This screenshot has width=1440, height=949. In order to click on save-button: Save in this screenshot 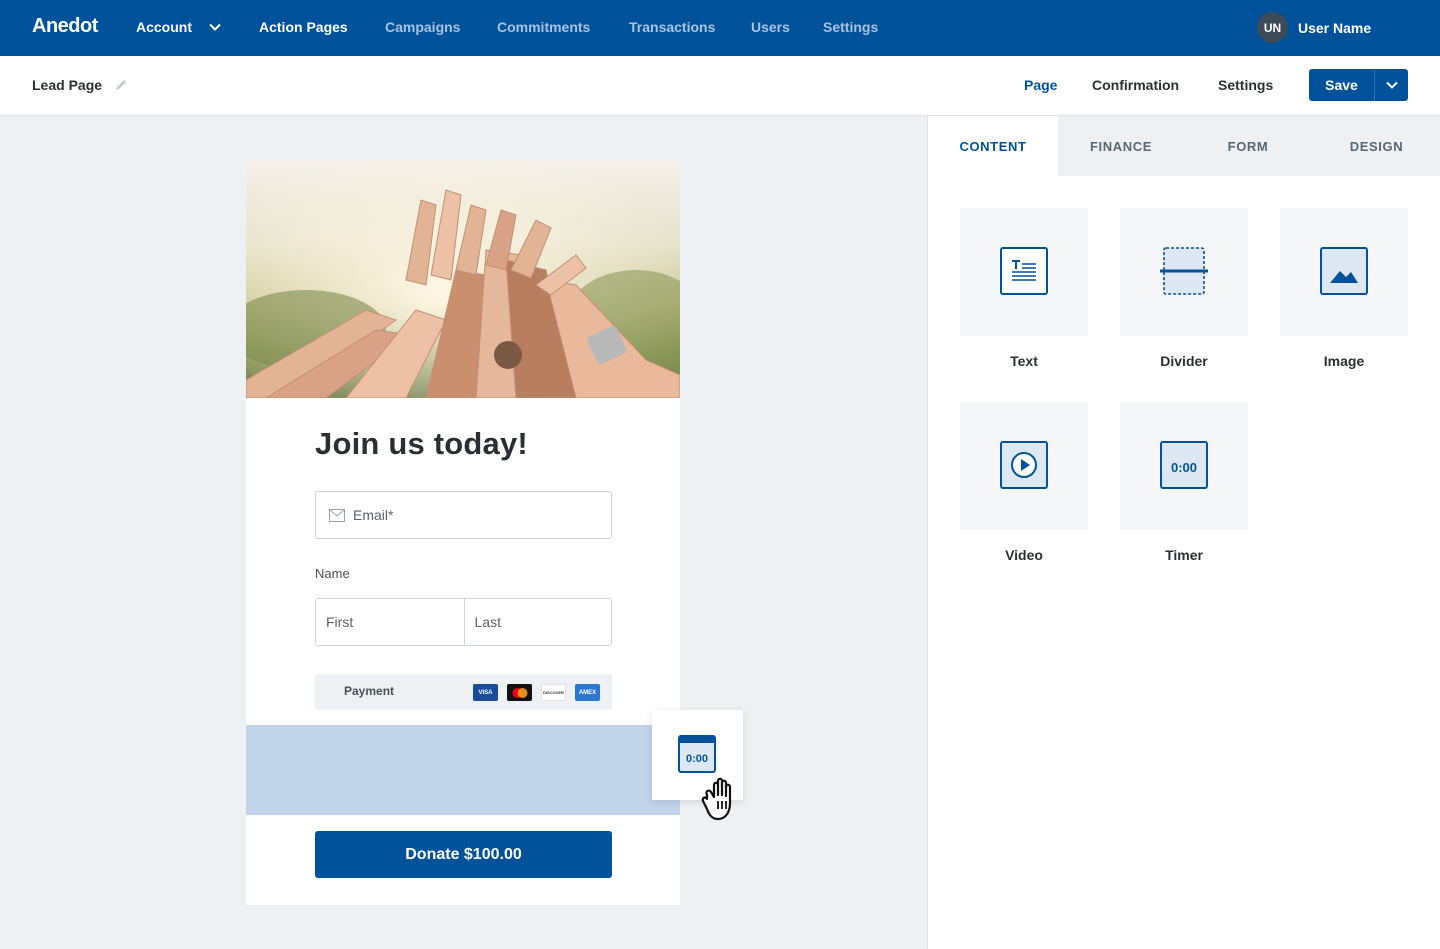, I will do `click(1342, 85)`.